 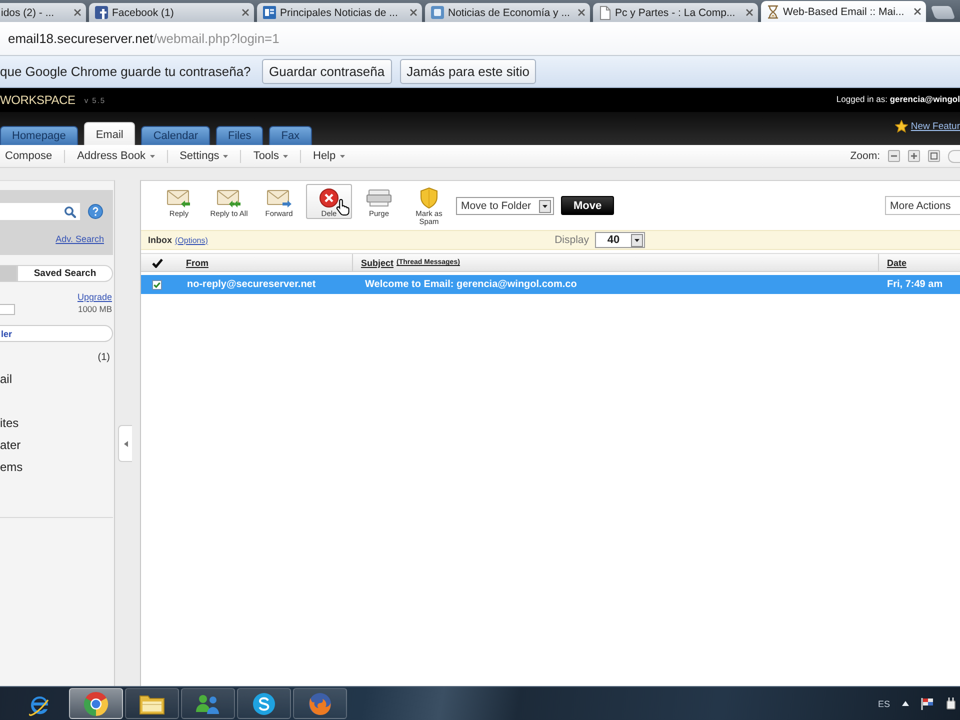 I want to click on folder-item: ater, so click(x=57, y=445).